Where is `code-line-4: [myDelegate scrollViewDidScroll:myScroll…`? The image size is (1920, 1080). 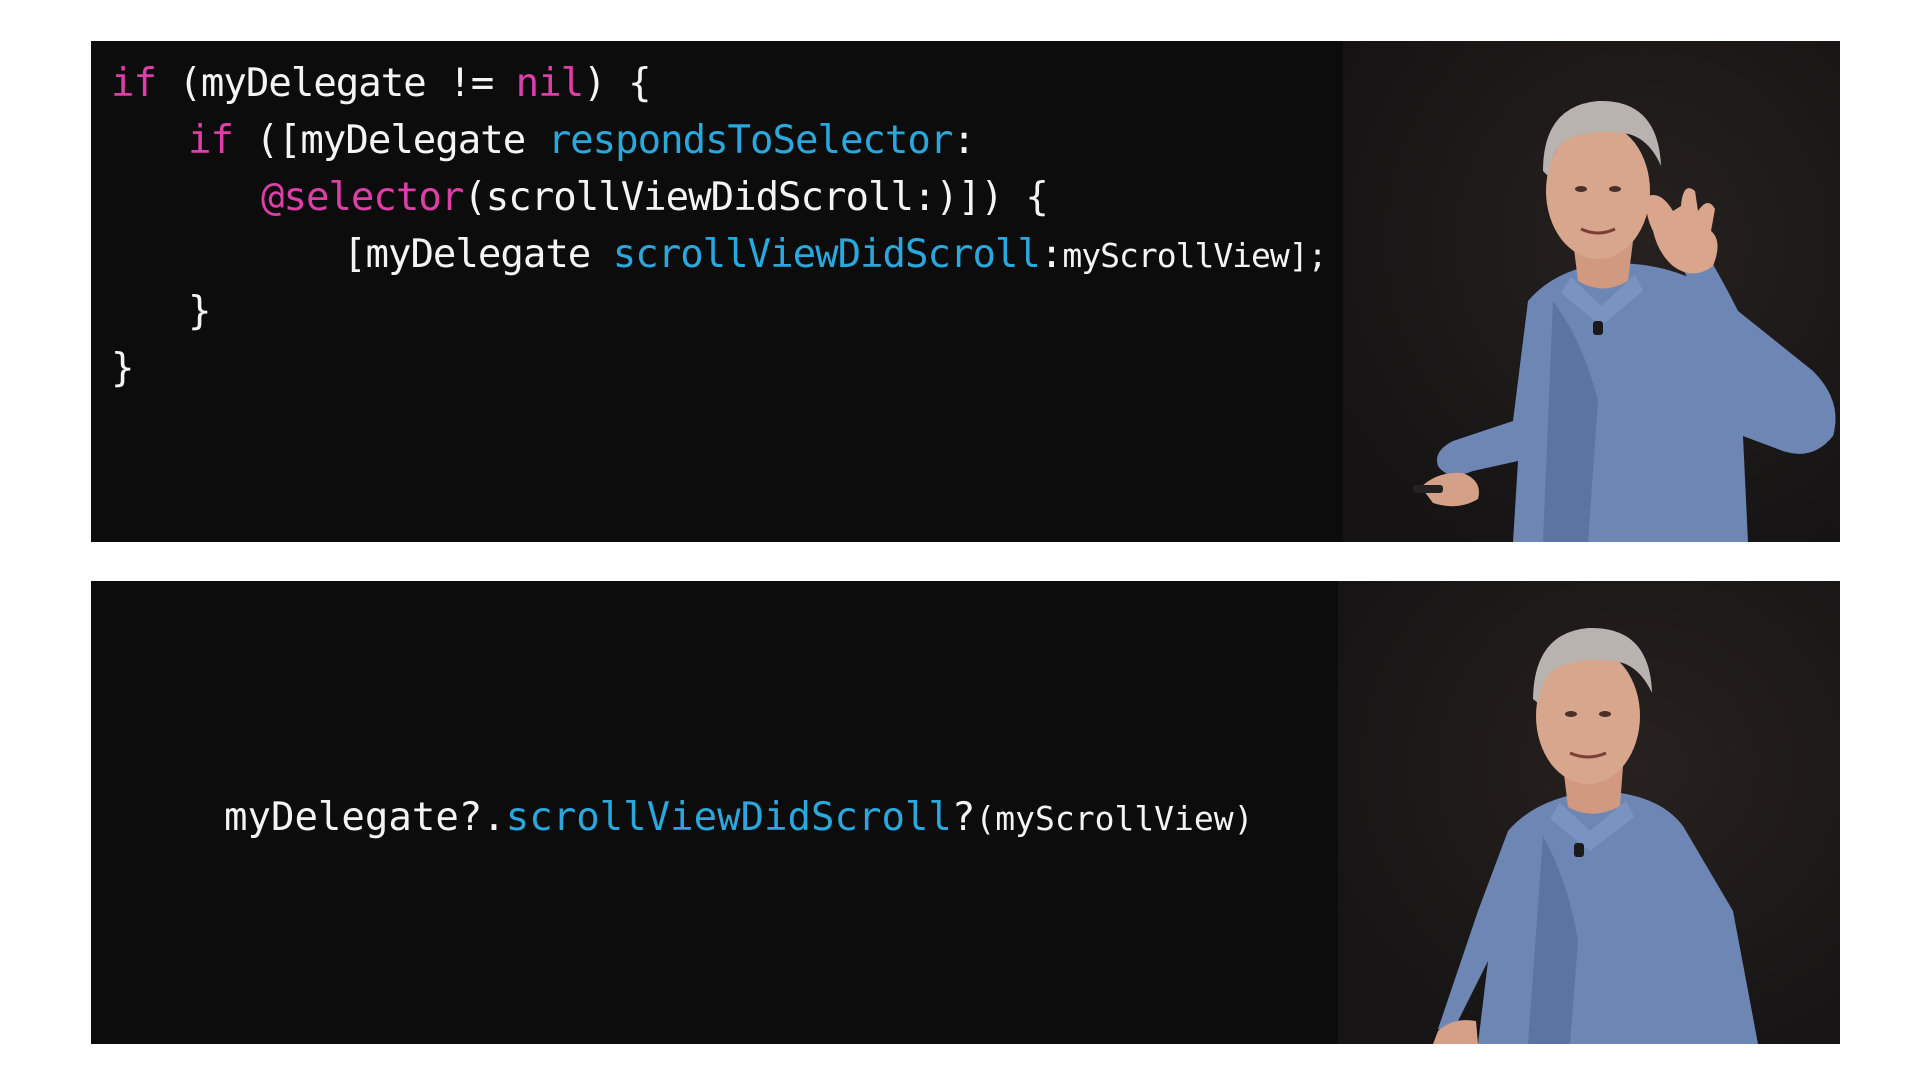 code-line-4: [myDelegate scrollViewDidScroll:myScroll… is located at coordinates (835, 254).